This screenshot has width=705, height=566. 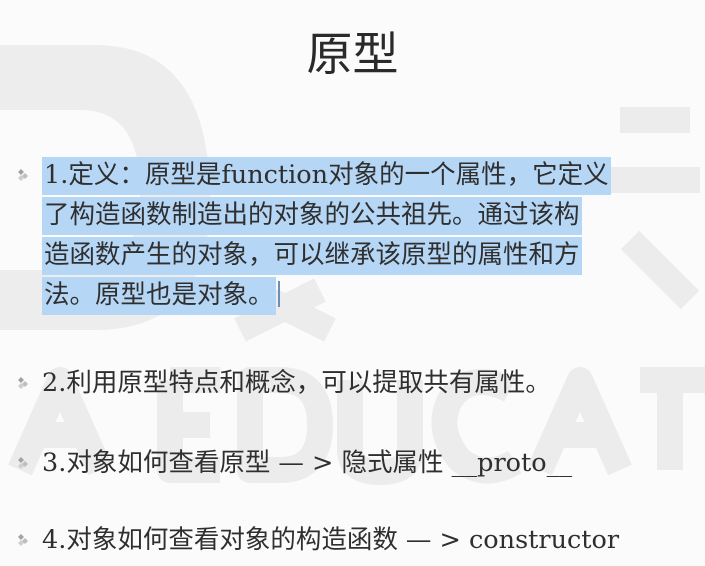 What do you see at coordinates (326, 176) in the screenshot?
I see `selected-text-line: 1.定义：原型是function对象的一个属性，它定义` at bounding box center [326, 176].